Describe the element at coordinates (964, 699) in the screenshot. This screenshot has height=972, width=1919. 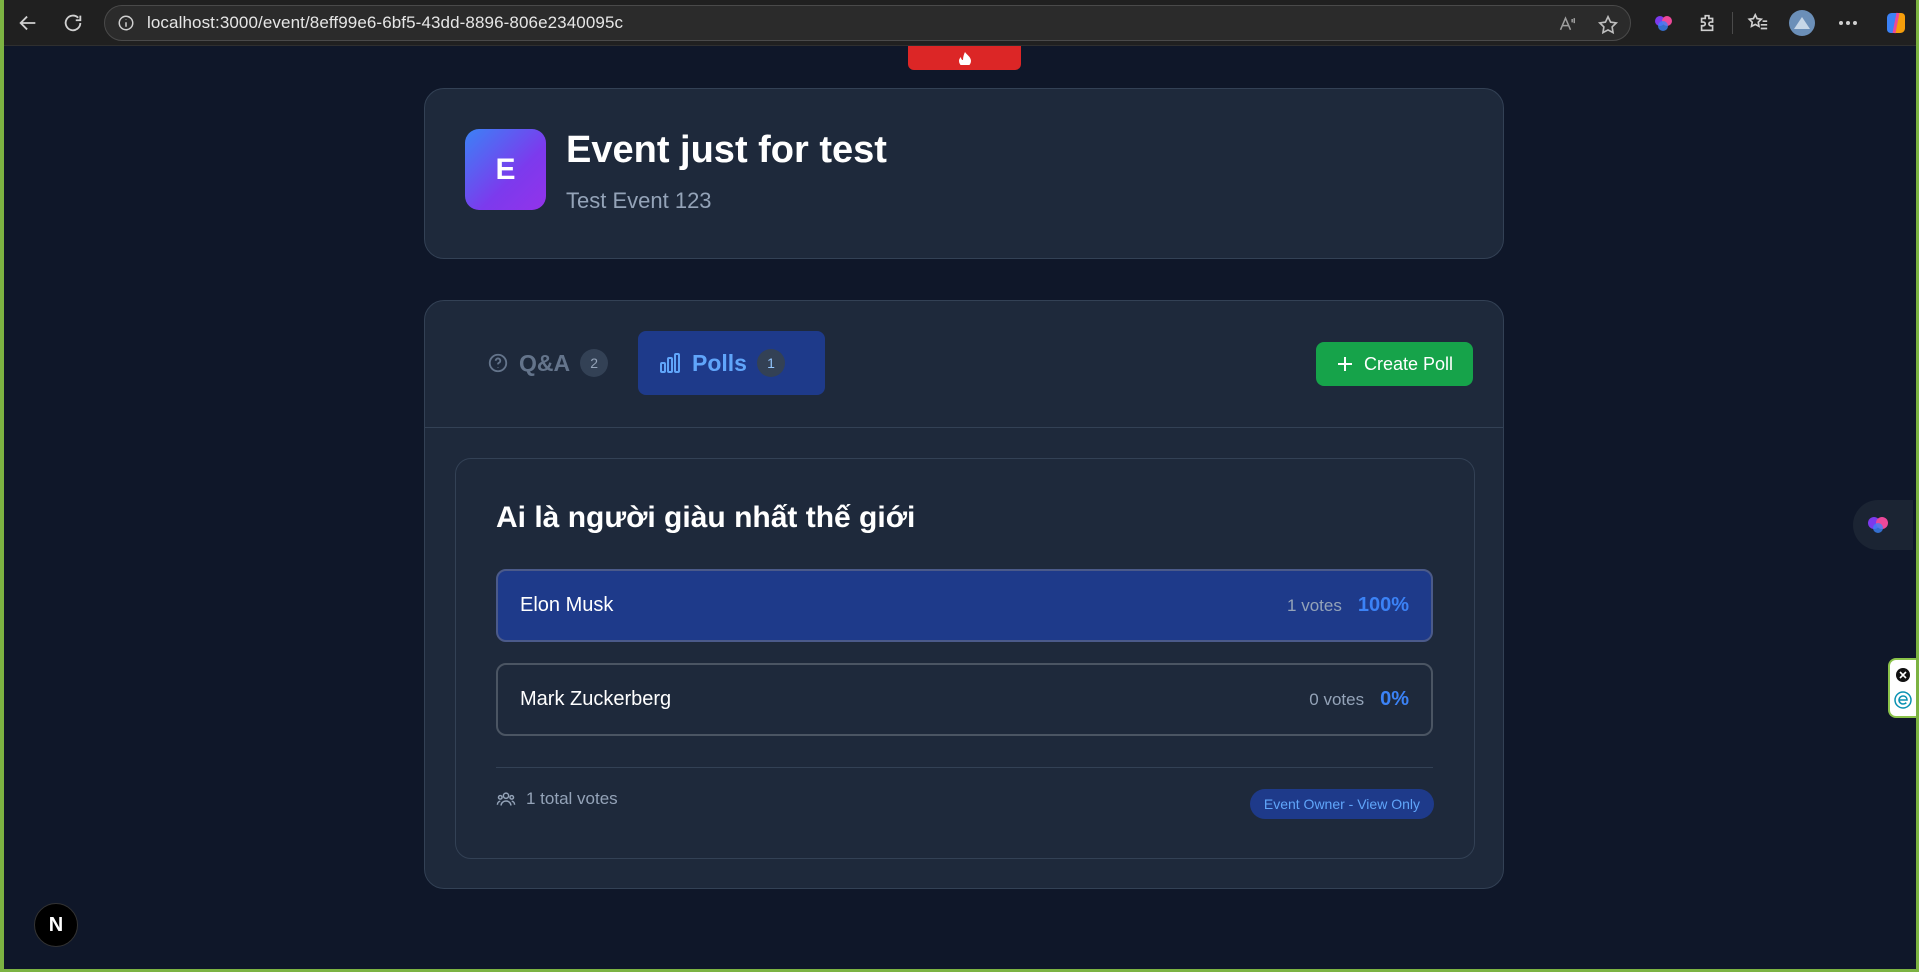
I see `poll-option: Mark Zuckerberg 0 votes 0%` at that location.